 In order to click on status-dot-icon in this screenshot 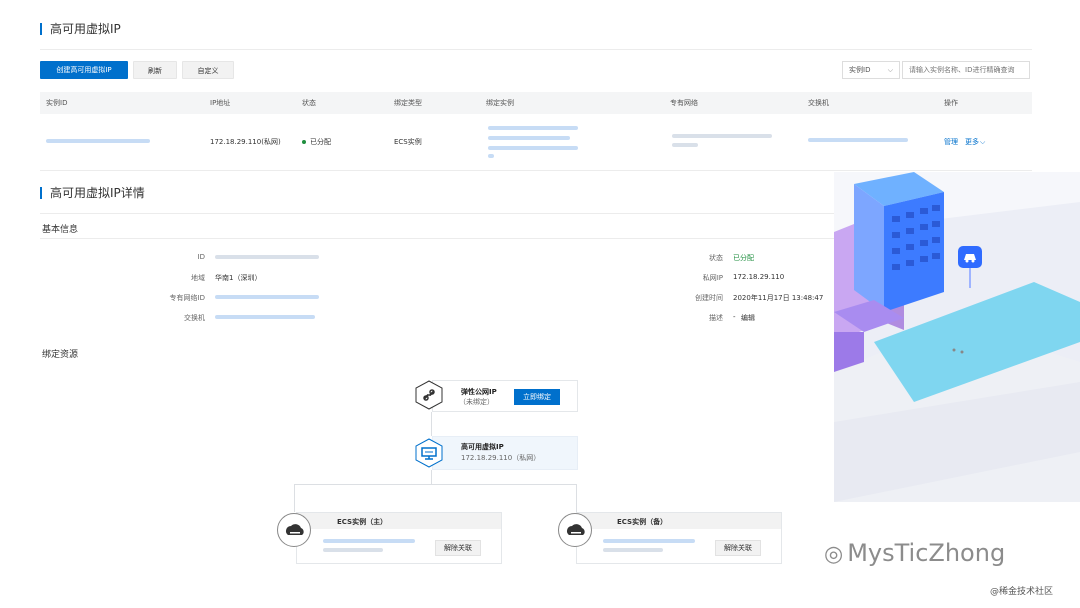, I will do `click(304, 142)`.